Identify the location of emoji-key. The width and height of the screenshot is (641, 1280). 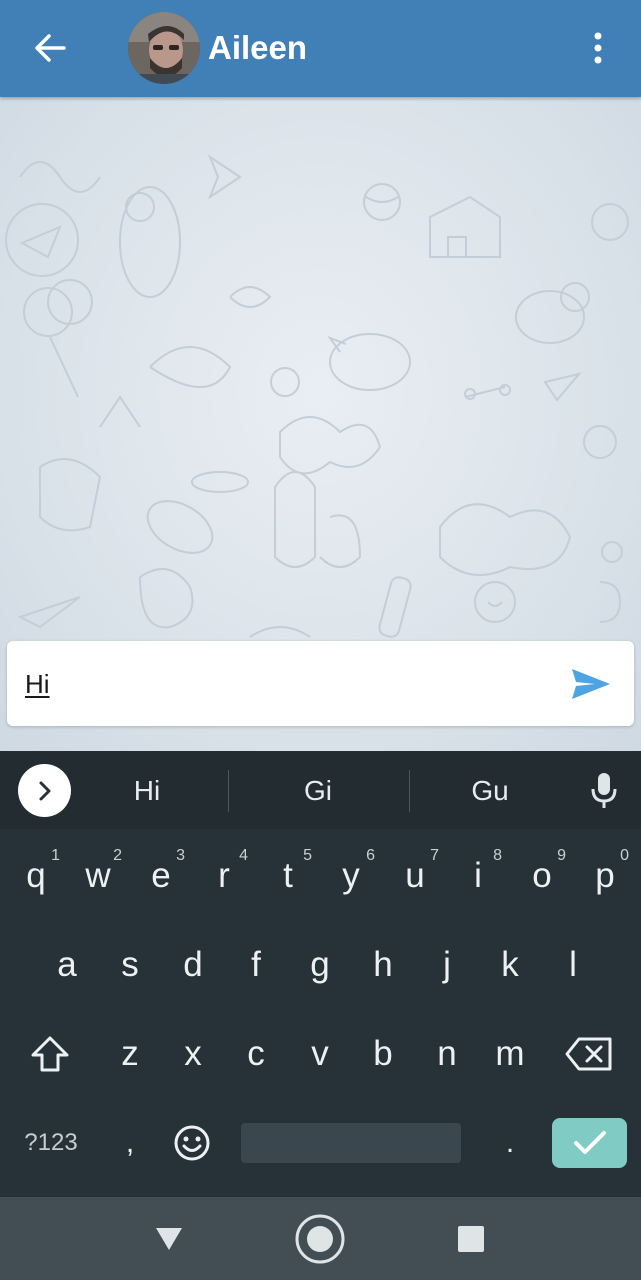
(192, 1143).